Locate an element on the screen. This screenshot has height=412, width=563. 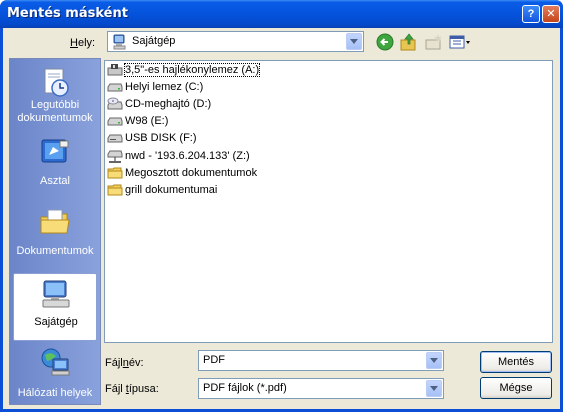
place-recent-documents: Legutóbbi dokumentumok is located at coordinates (55, 97).